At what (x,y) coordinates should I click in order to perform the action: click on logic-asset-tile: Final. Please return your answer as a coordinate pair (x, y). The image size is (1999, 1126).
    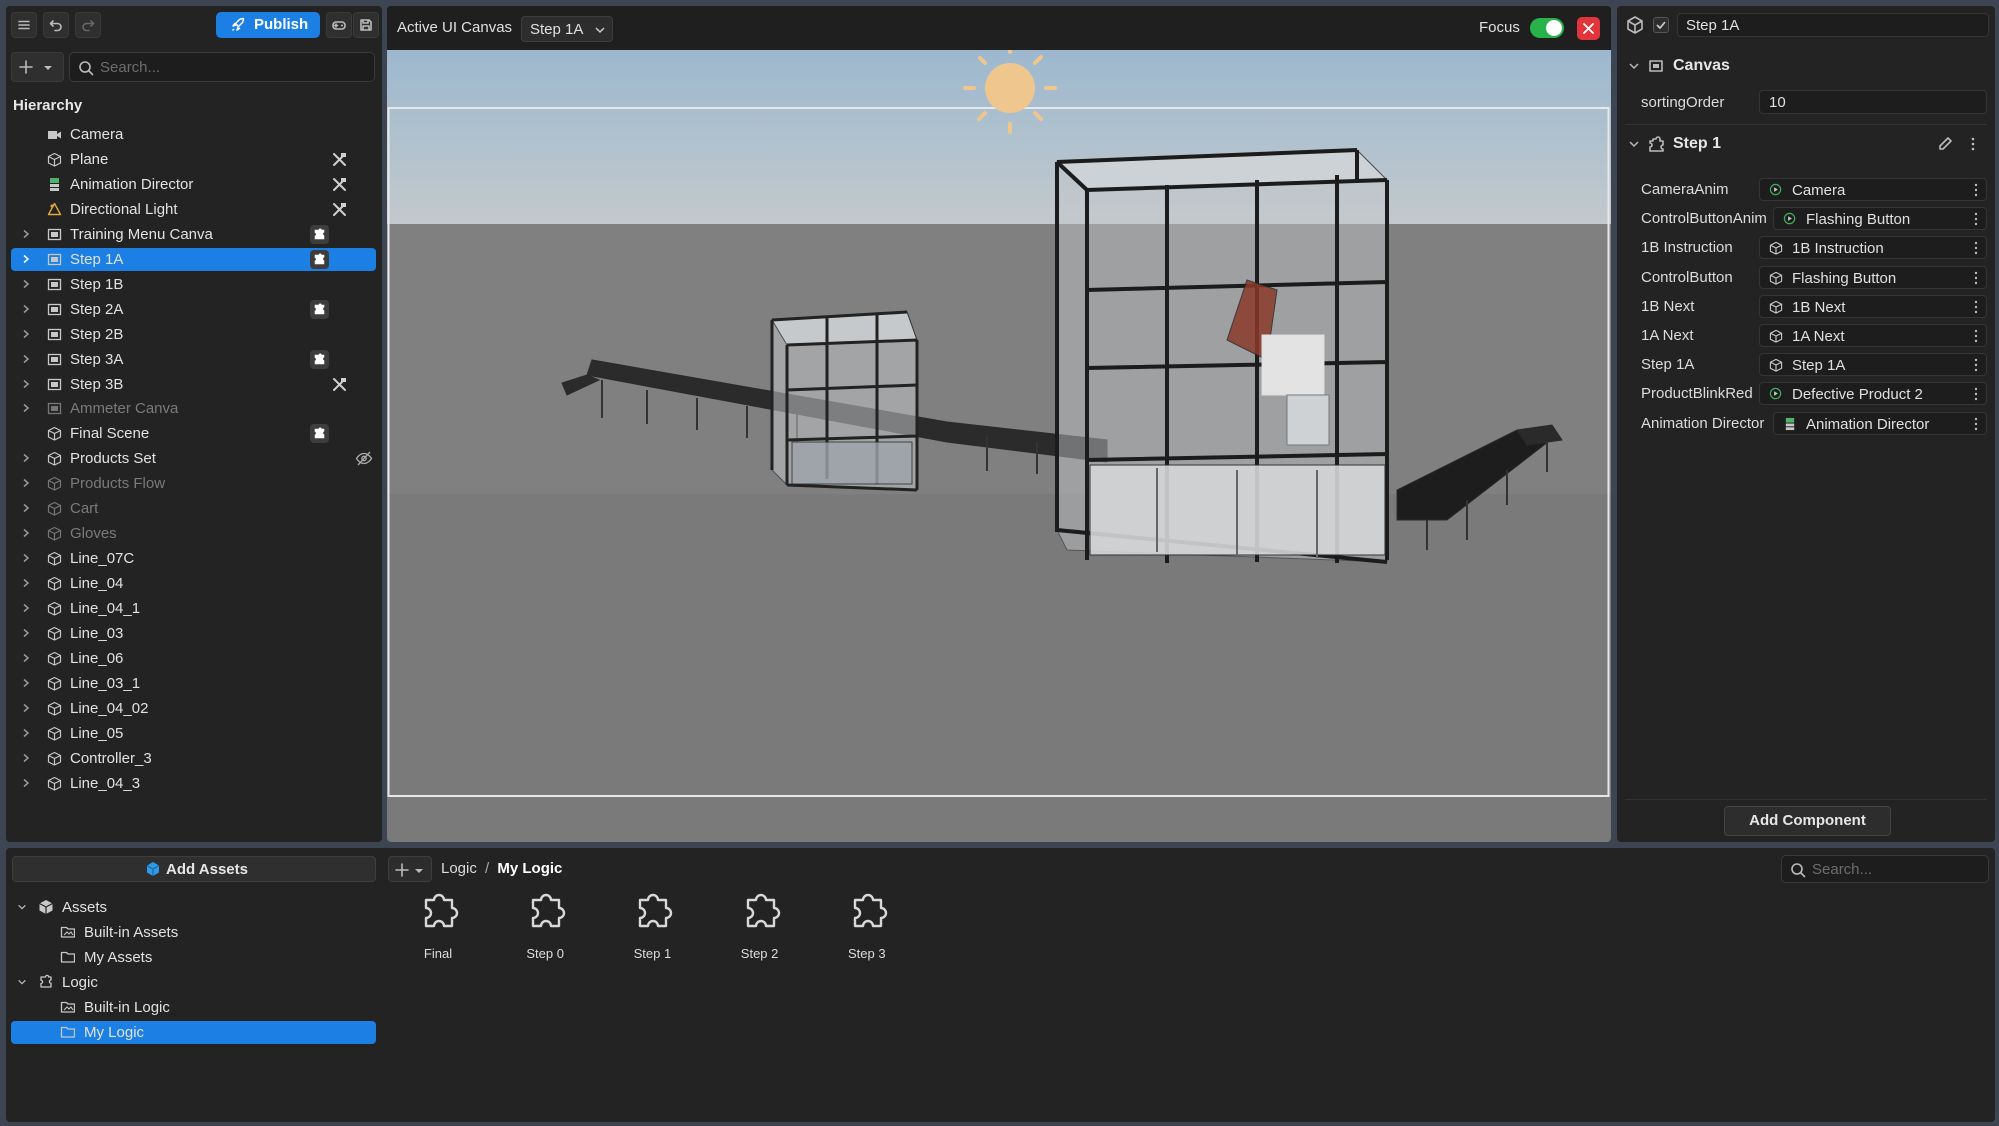
    Looking at the image, I should click on (438, 928).